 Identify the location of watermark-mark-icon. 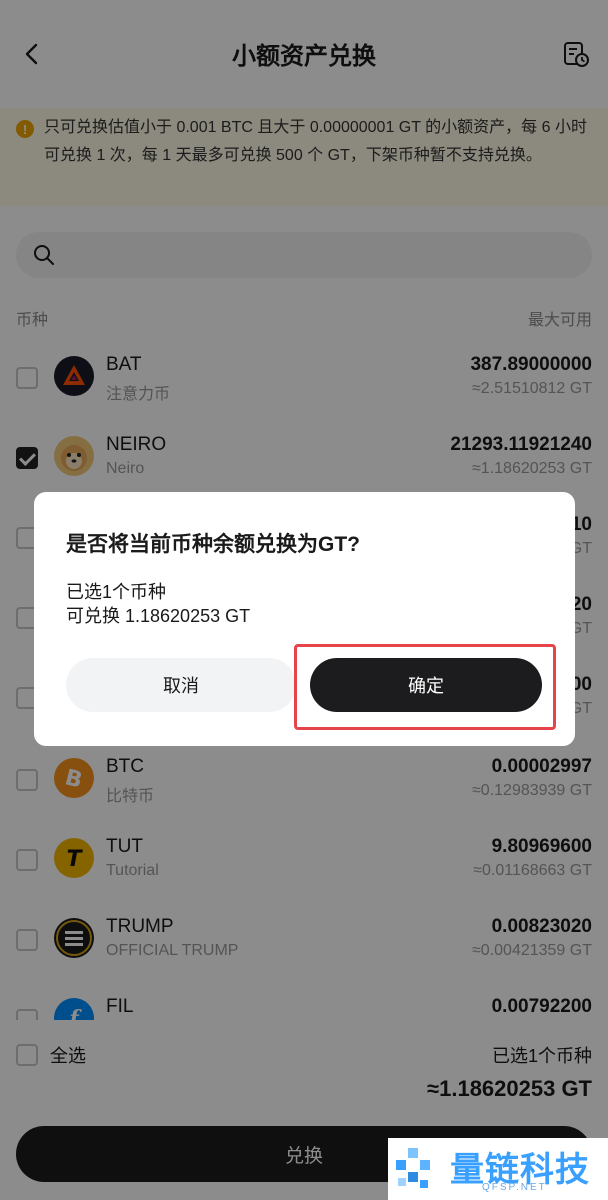
(413, 1168).